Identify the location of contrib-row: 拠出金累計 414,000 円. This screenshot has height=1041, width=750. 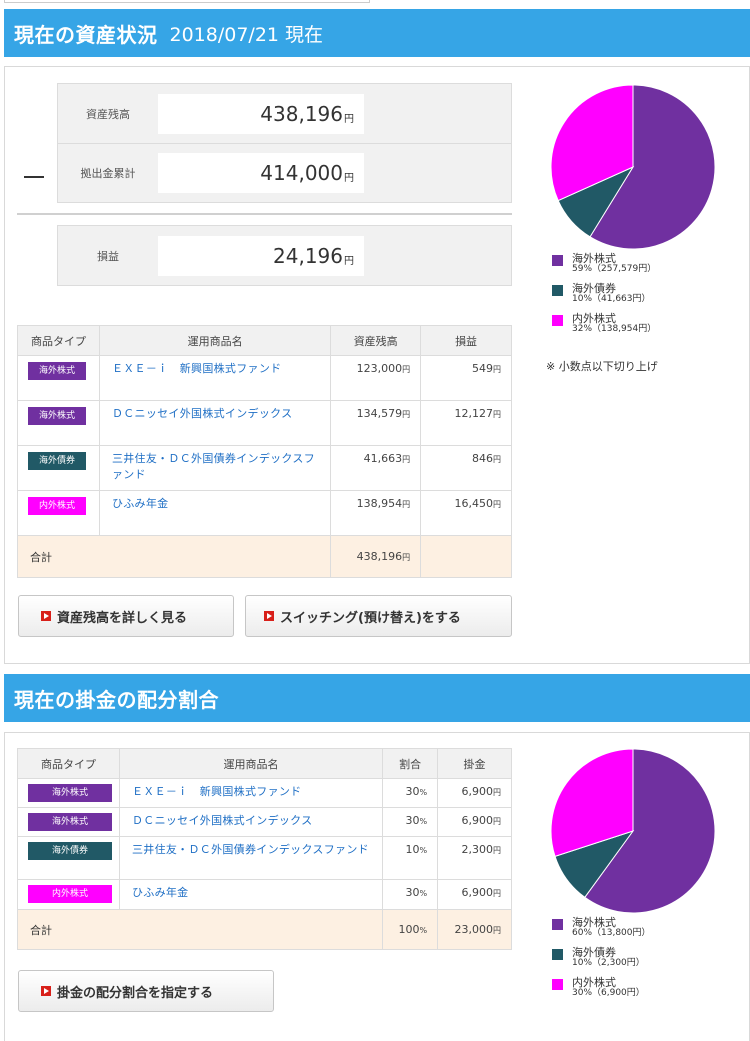
(284, 173).